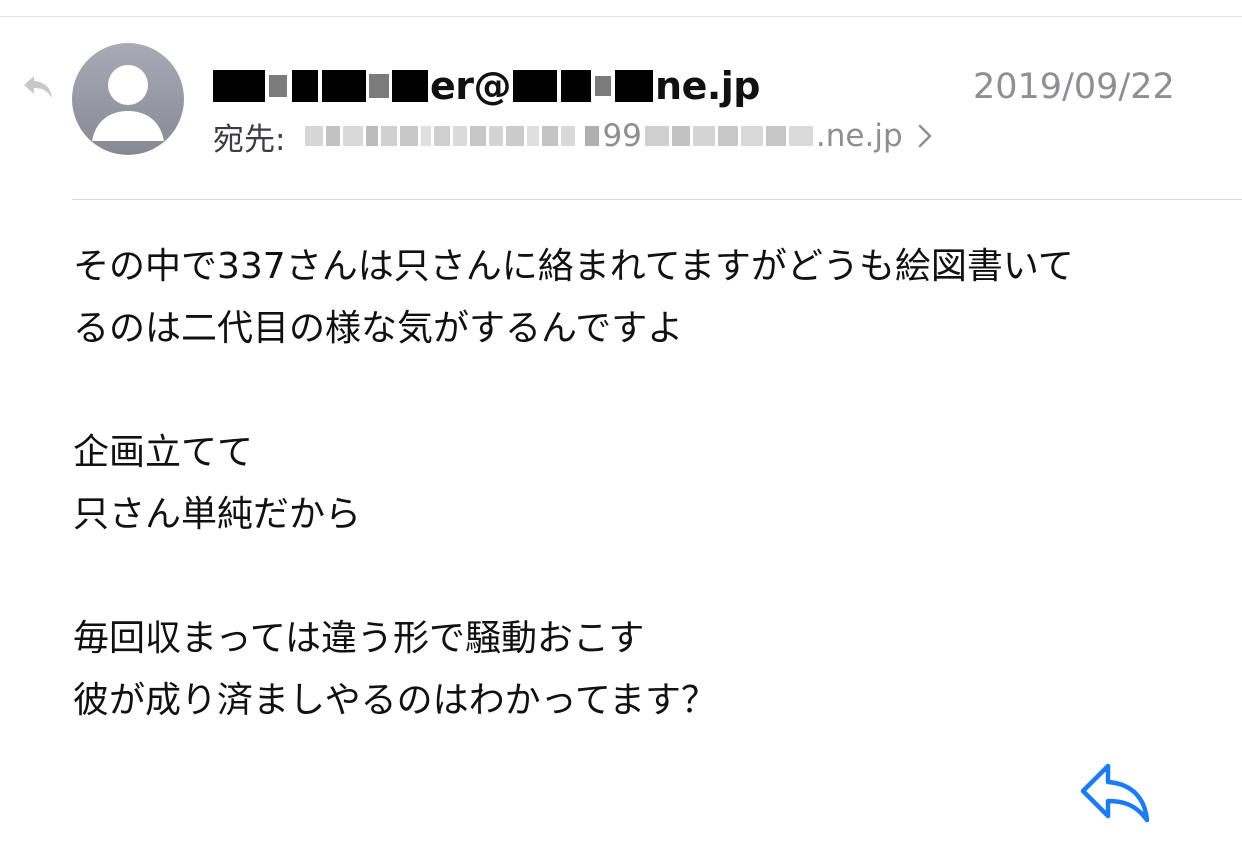 Image resolution: width=1242 pixels, height=843 pixels. I want to click on reply-icon, so click(1115, 793).